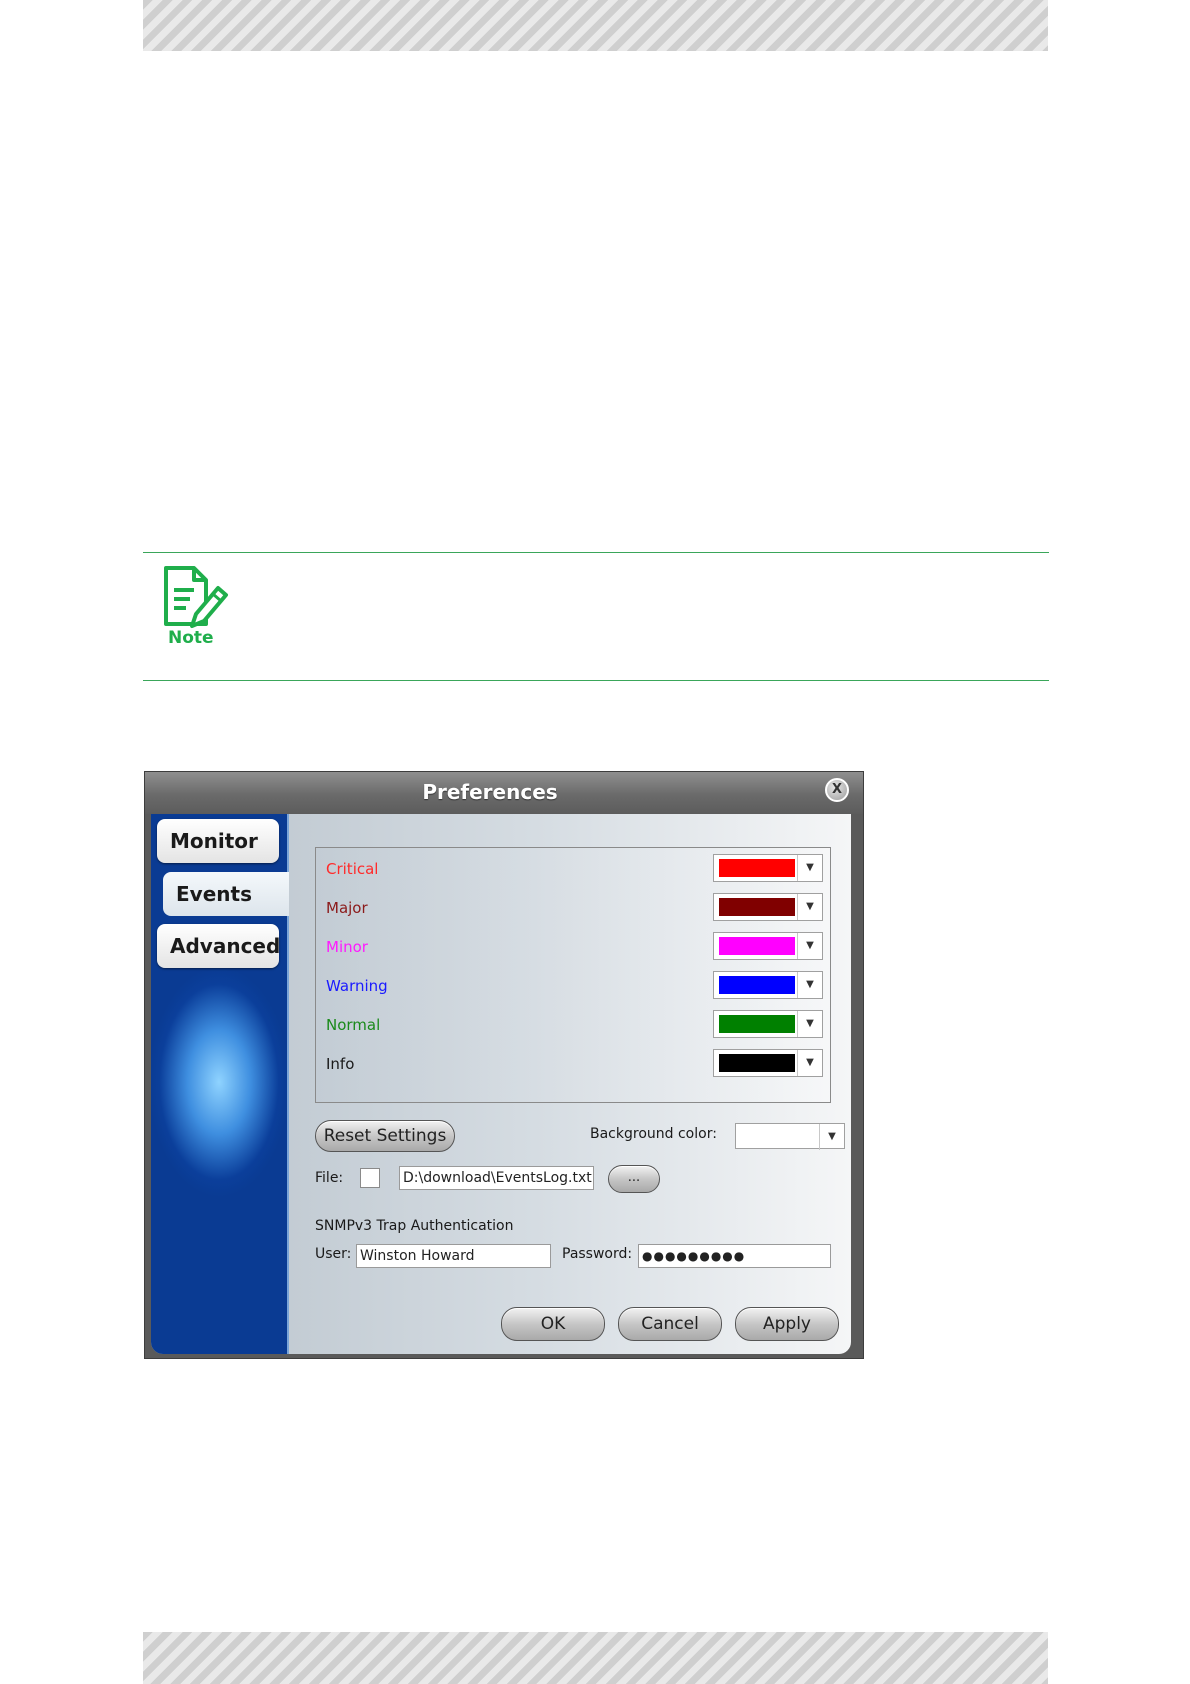 This screenshot has width=1190, height=1684. I want to click on cancel-button: Cancel, so click(670, 1324).